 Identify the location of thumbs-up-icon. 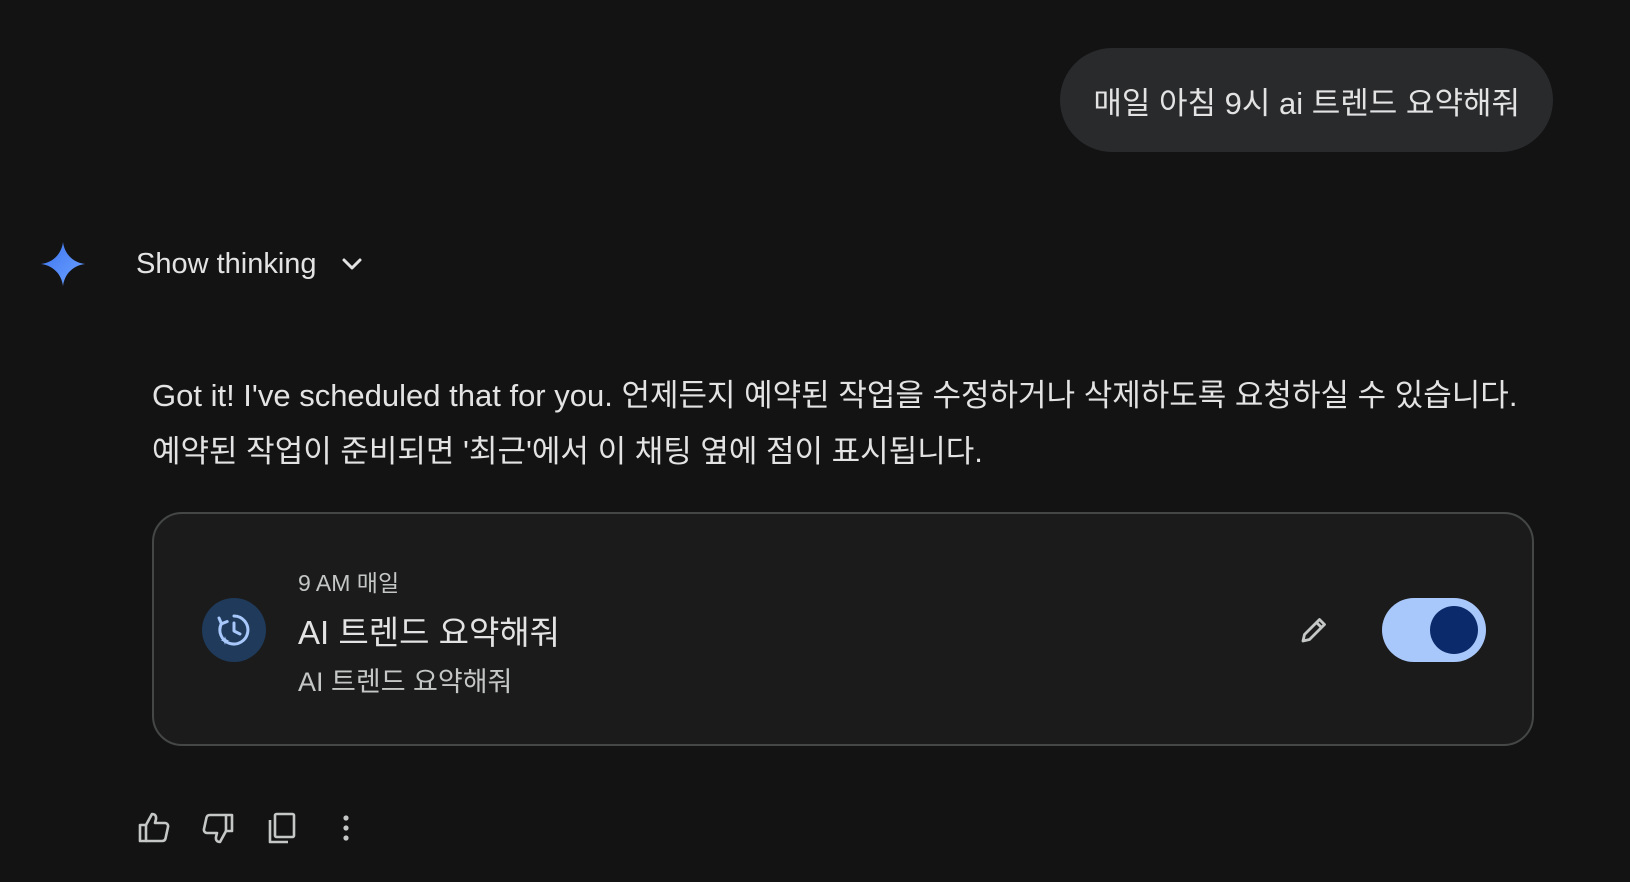
(154, 827).